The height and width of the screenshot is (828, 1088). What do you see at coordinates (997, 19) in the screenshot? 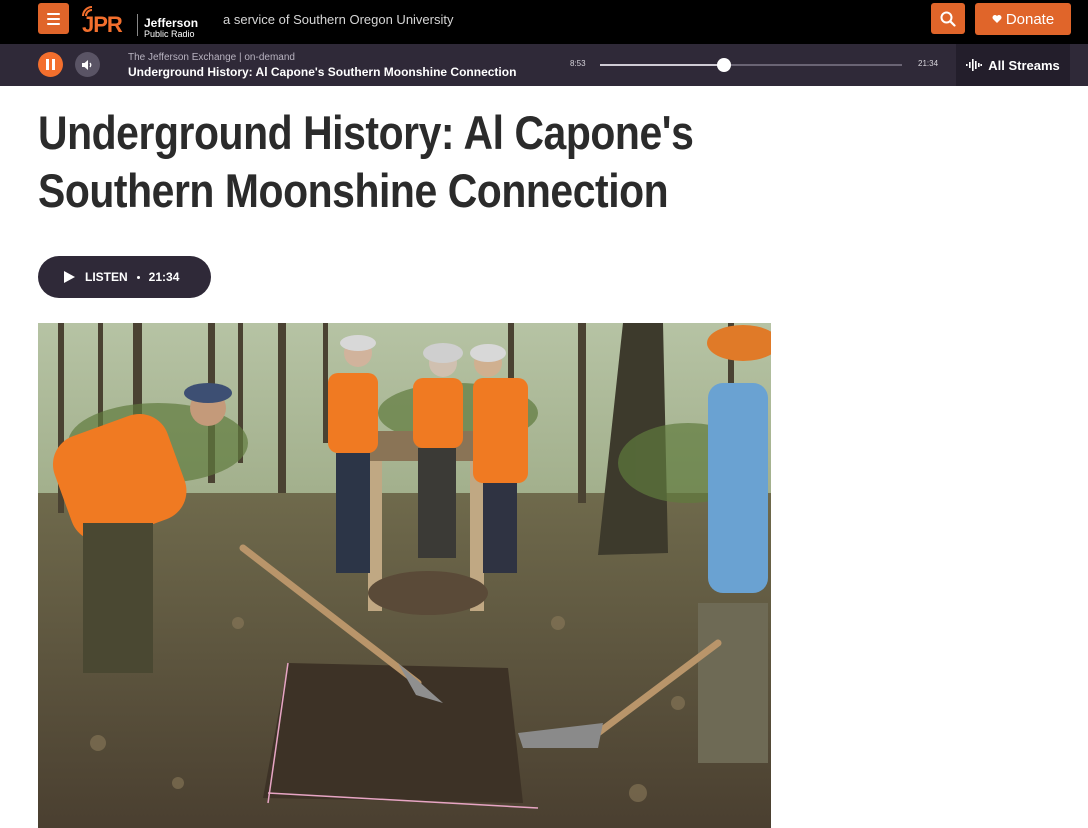
I see `heart-icon` at bounding box center [997, 19].